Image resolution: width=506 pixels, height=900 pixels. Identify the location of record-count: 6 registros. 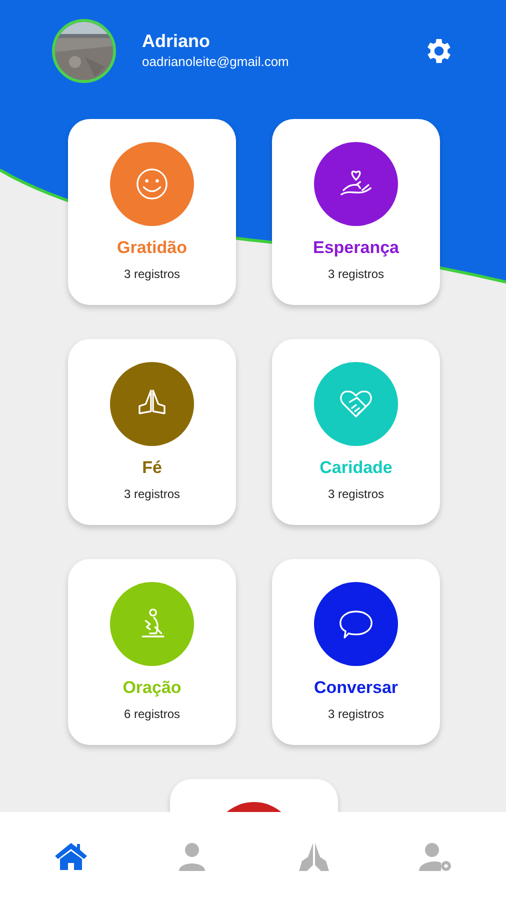
(152, 714).